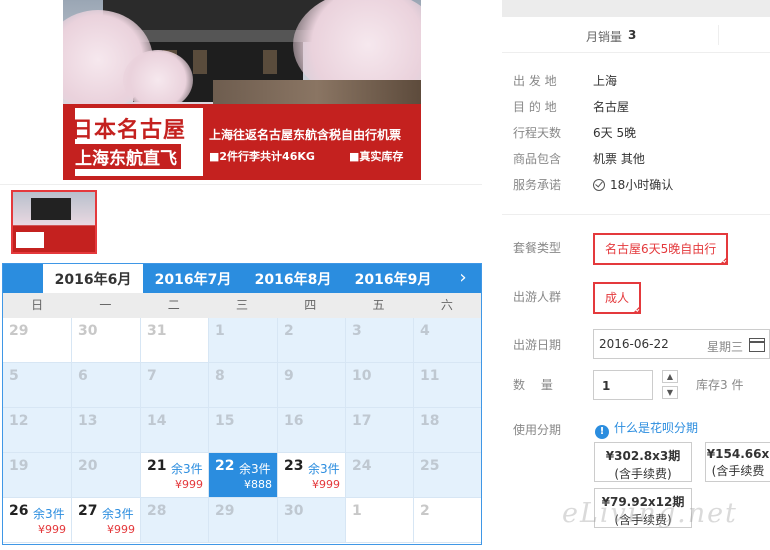 This screenshot has height=550, width=770. Describe the element at coordinates (661, 249) in the screenshot. I see `package-option: 名古屋6天5晚自由行` at that location.